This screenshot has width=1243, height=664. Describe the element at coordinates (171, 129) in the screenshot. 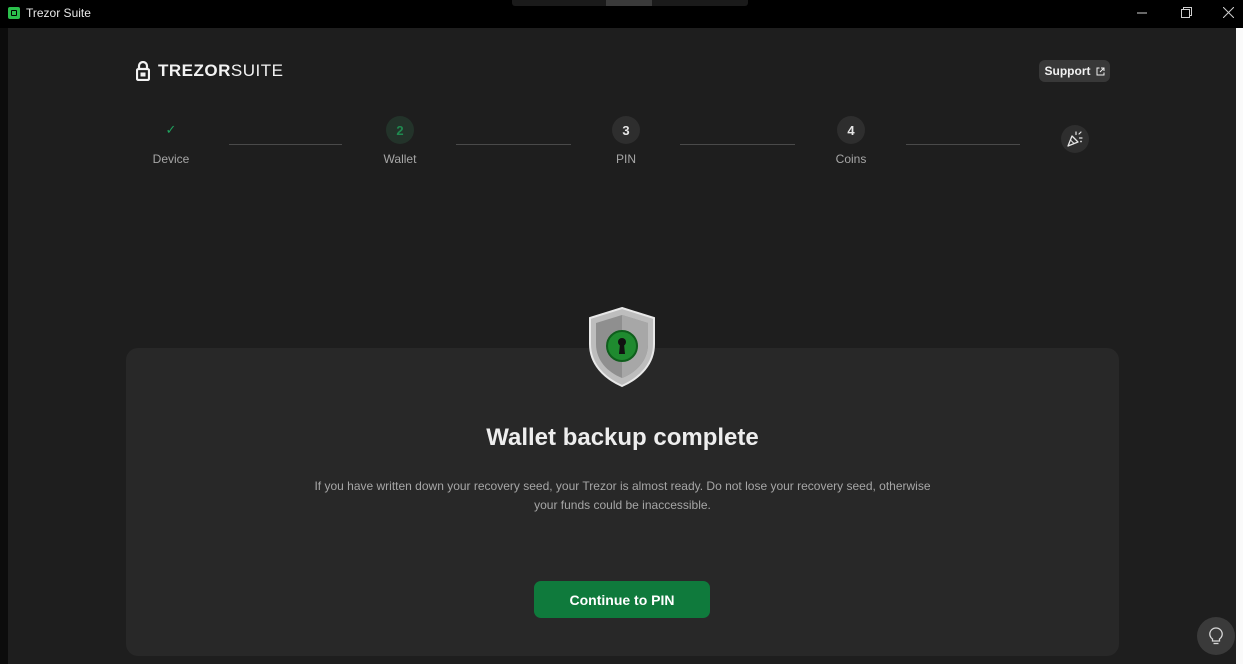

I see `step-device-indicator: ✓` at that location.